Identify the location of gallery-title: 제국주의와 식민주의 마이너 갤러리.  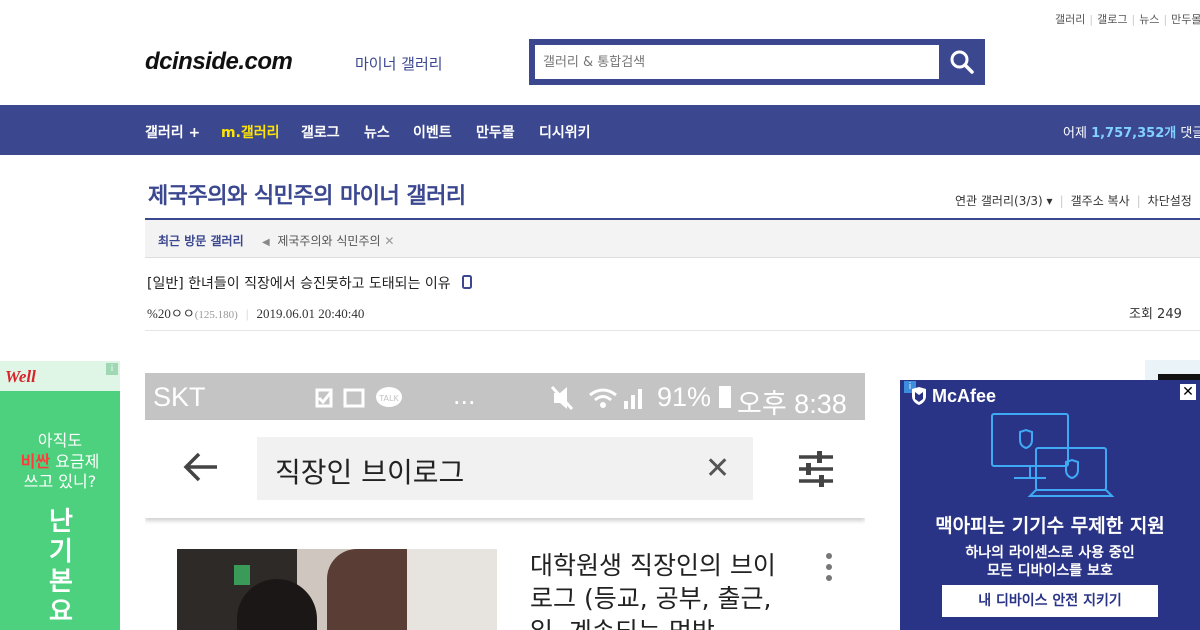
(307, 194).